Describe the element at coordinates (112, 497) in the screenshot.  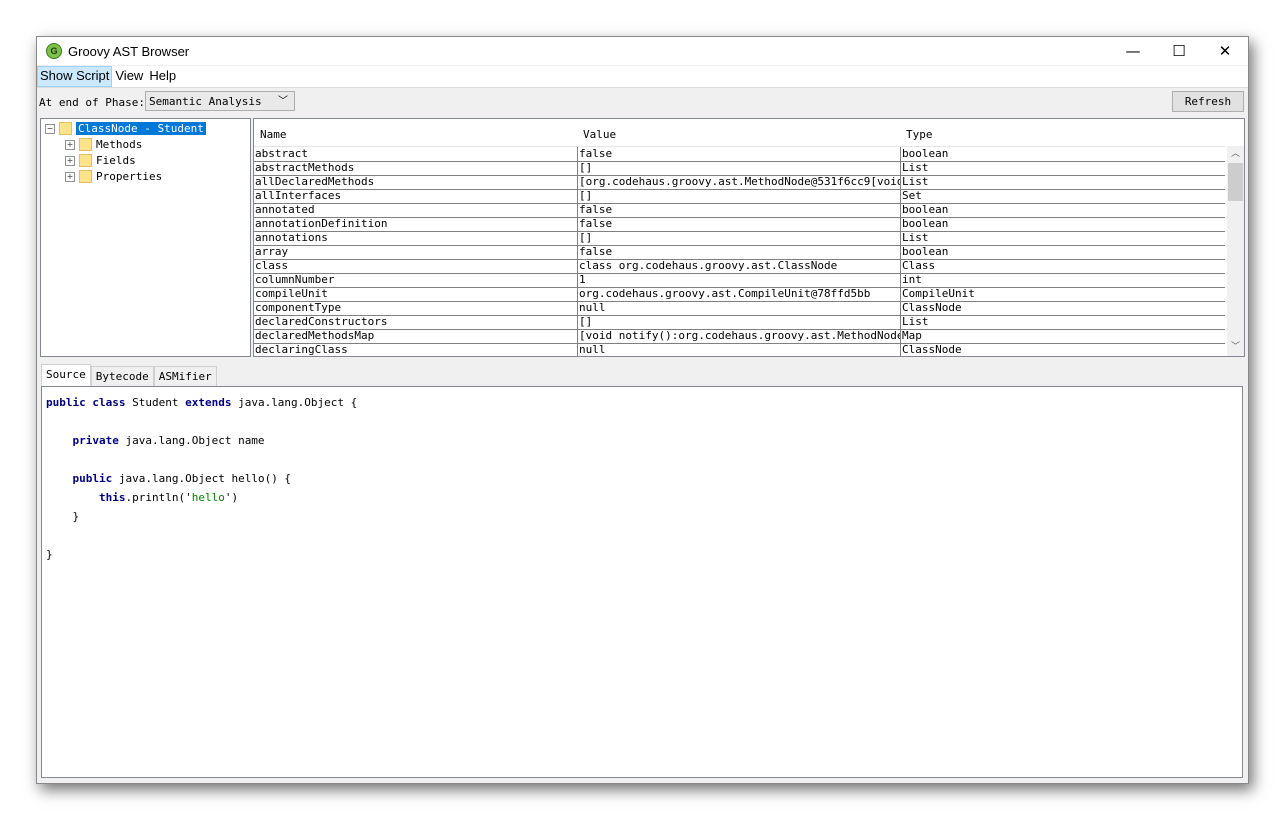
I see `code-keyword: this` at that location.